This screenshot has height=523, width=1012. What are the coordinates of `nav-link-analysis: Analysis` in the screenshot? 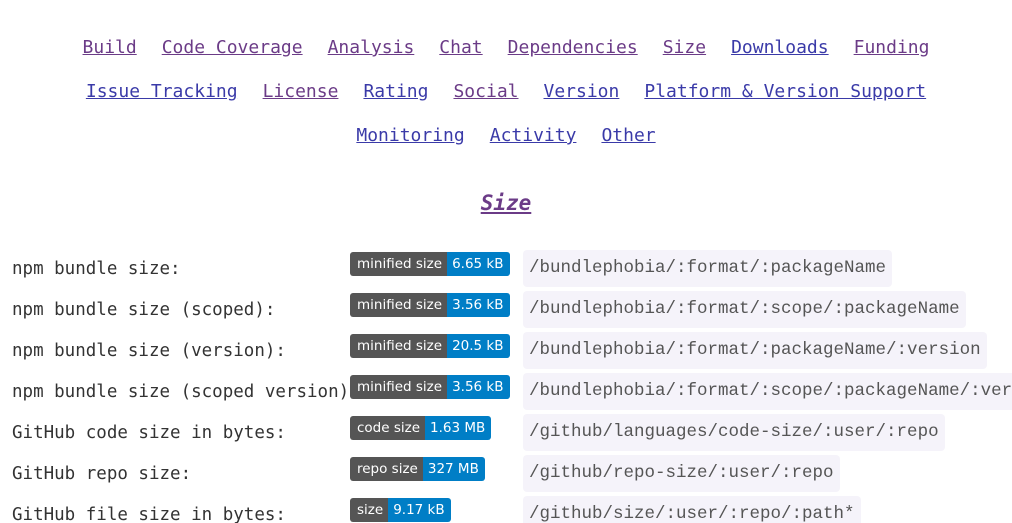 It's located at (371, 48).